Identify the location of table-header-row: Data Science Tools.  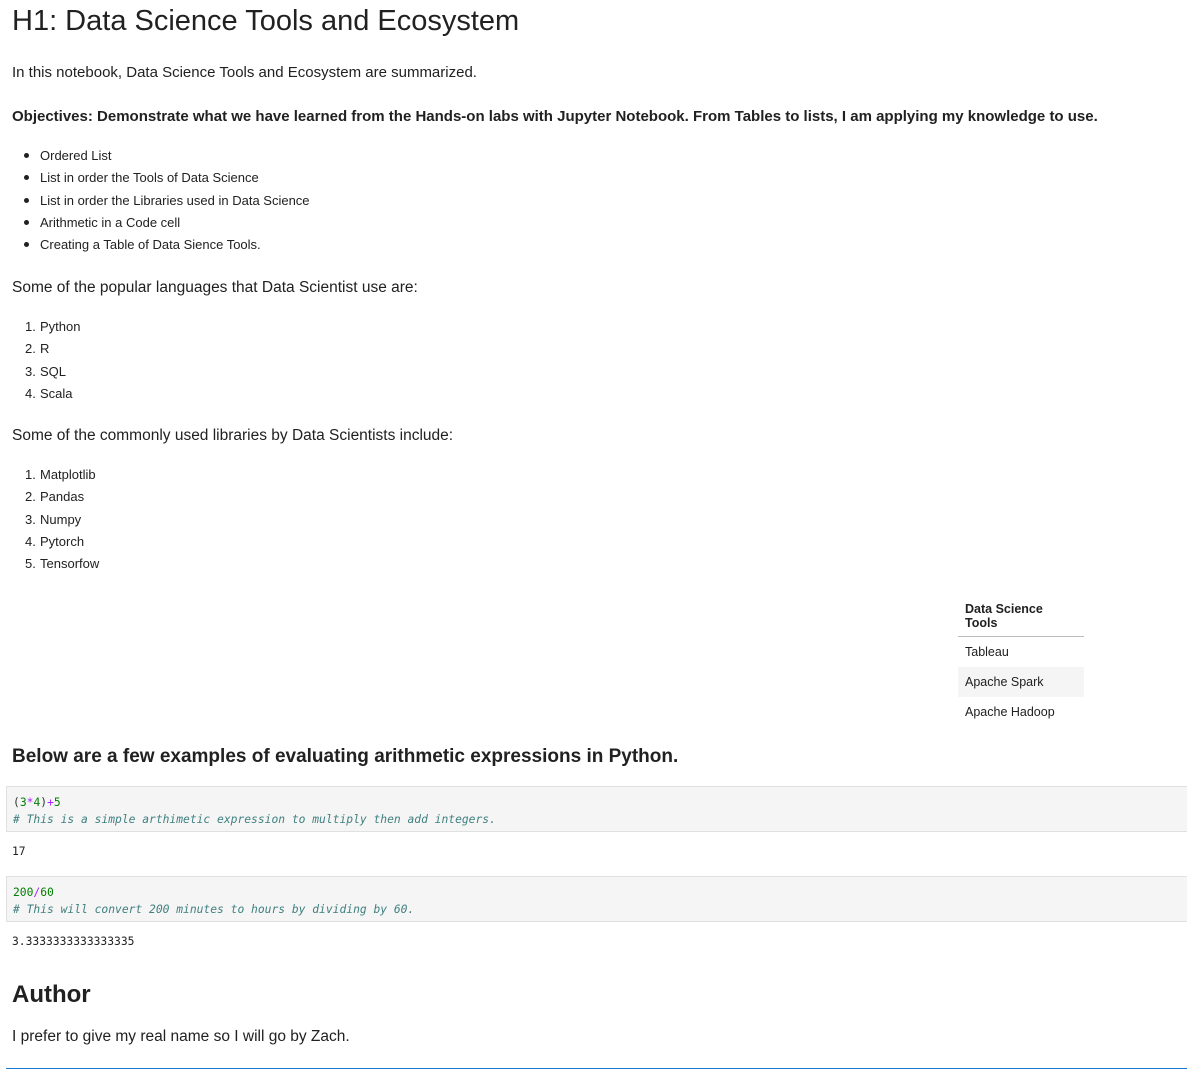
(1021, 616).